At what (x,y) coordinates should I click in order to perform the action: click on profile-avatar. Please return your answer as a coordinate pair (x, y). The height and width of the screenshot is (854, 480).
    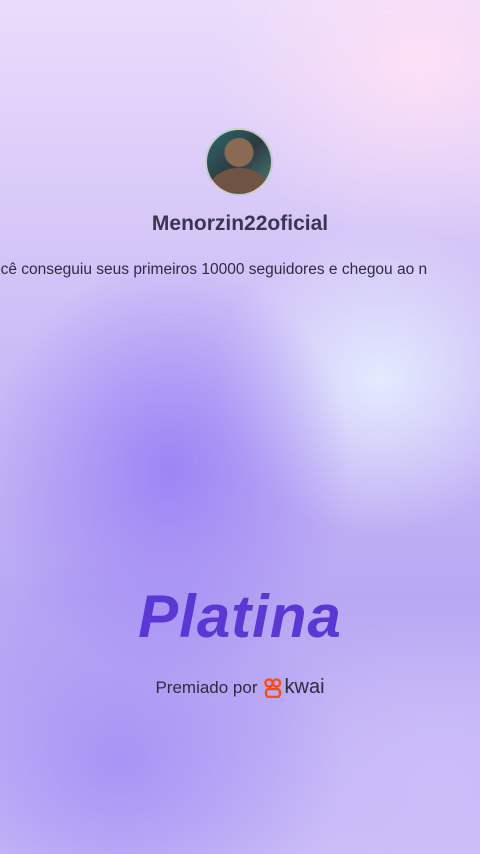
    Looking at the image, I should click on (239, 162).